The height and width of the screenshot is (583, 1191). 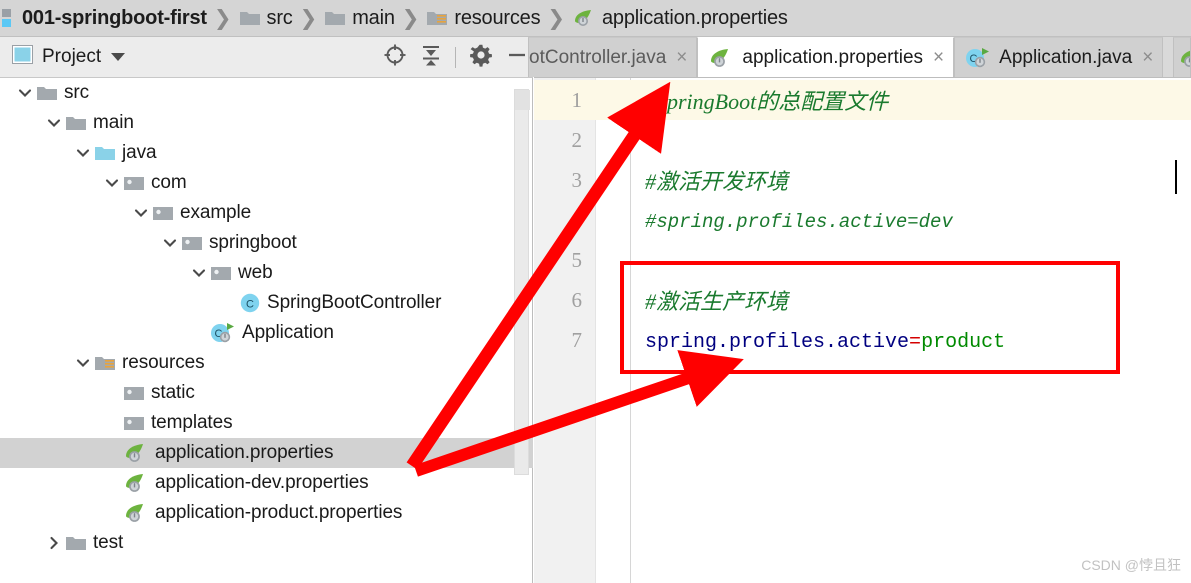 What do you see at coordinates (139, 152) in the screenshot?
I see `tree-item-label: java` at bounding box center [139, 152].